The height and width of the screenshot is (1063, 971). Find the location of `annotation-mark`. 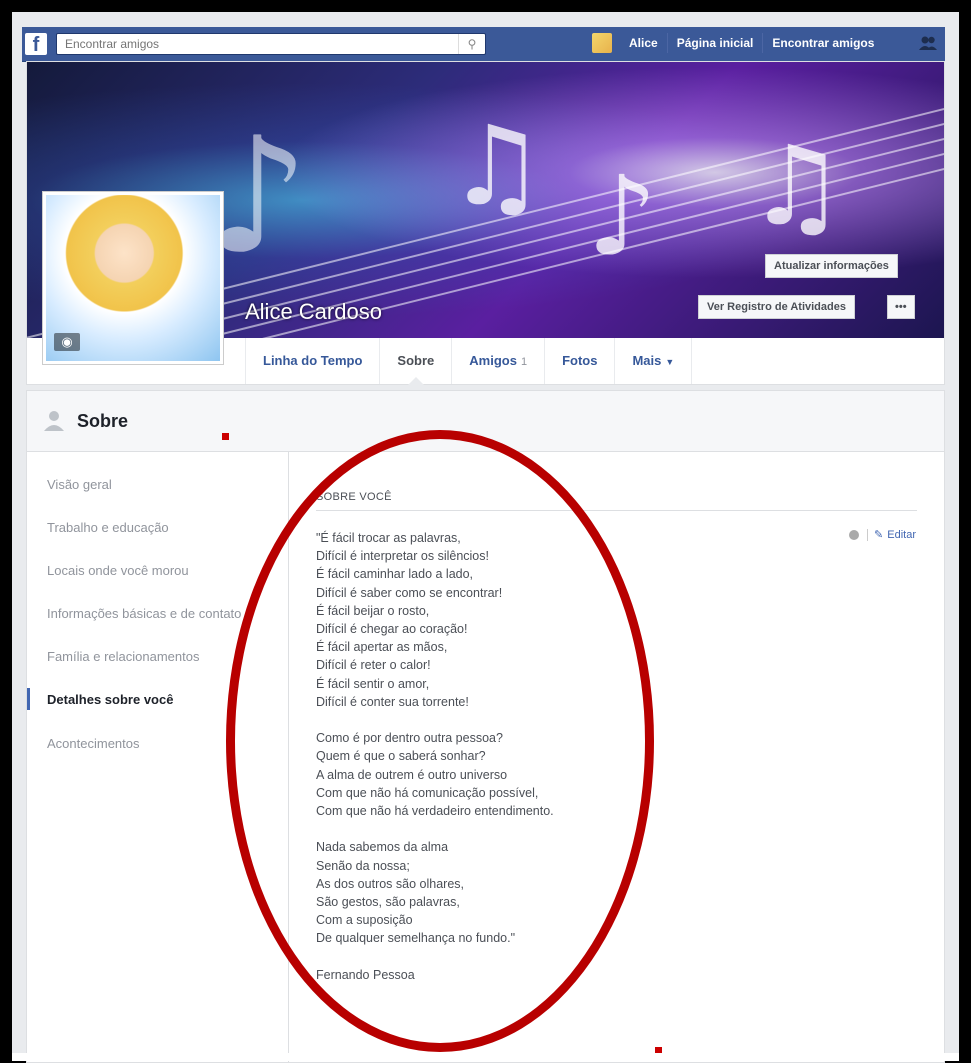

annotation-mark is located at coordinates (225, 436).